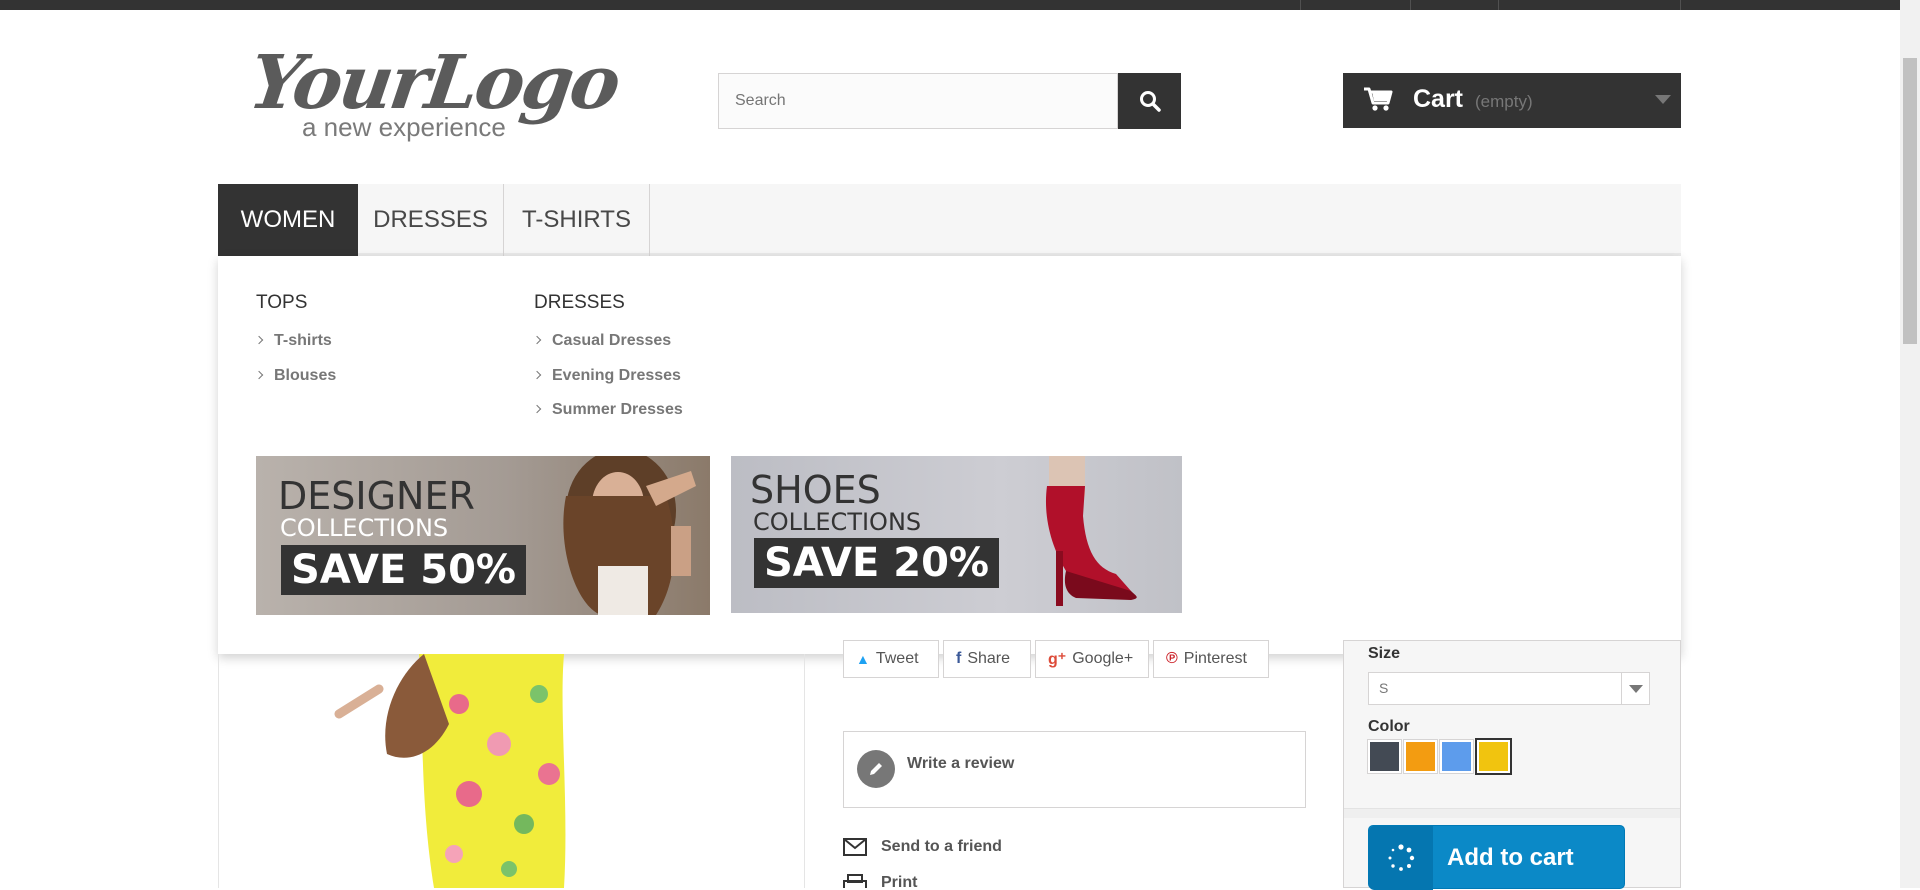 Image resolution: width=1920 pixels, height=890 pixels. Describe the element at coordinates (918, 101) in the screenshot. I see `search-input` at that location.